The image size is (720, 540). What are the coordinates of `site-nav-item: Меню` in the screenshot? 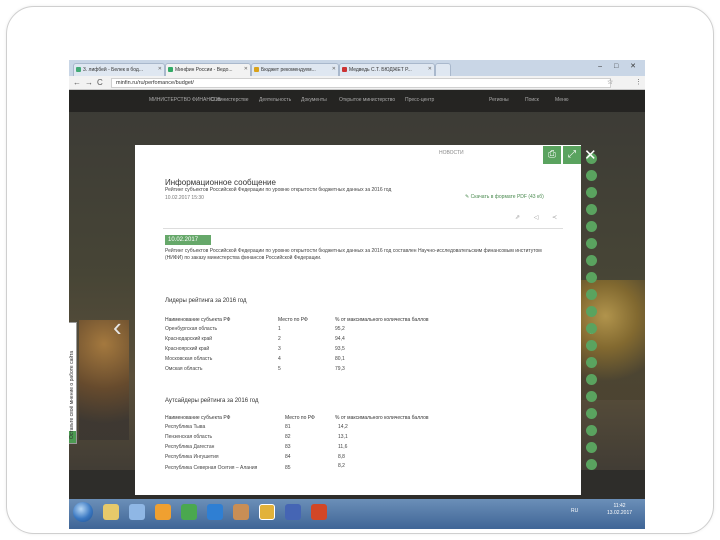 It's located at (562, 100).